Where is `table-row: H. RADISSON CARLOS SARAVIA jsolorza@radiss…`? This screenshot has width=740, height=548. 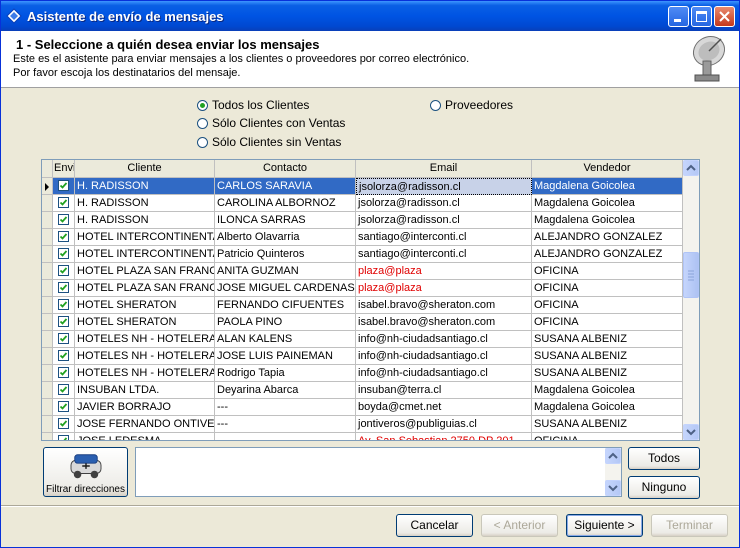
table-row: H. RADISSON CARLOS SARAVIA jsolorza@radiss… is located at coordinates (362, 186).